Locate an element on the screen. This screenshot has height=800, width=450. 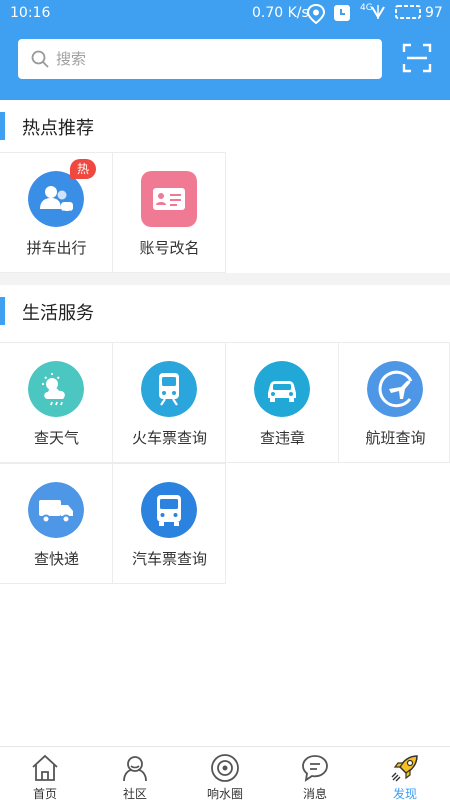
bus-icon is located at coordinates (169, 510).